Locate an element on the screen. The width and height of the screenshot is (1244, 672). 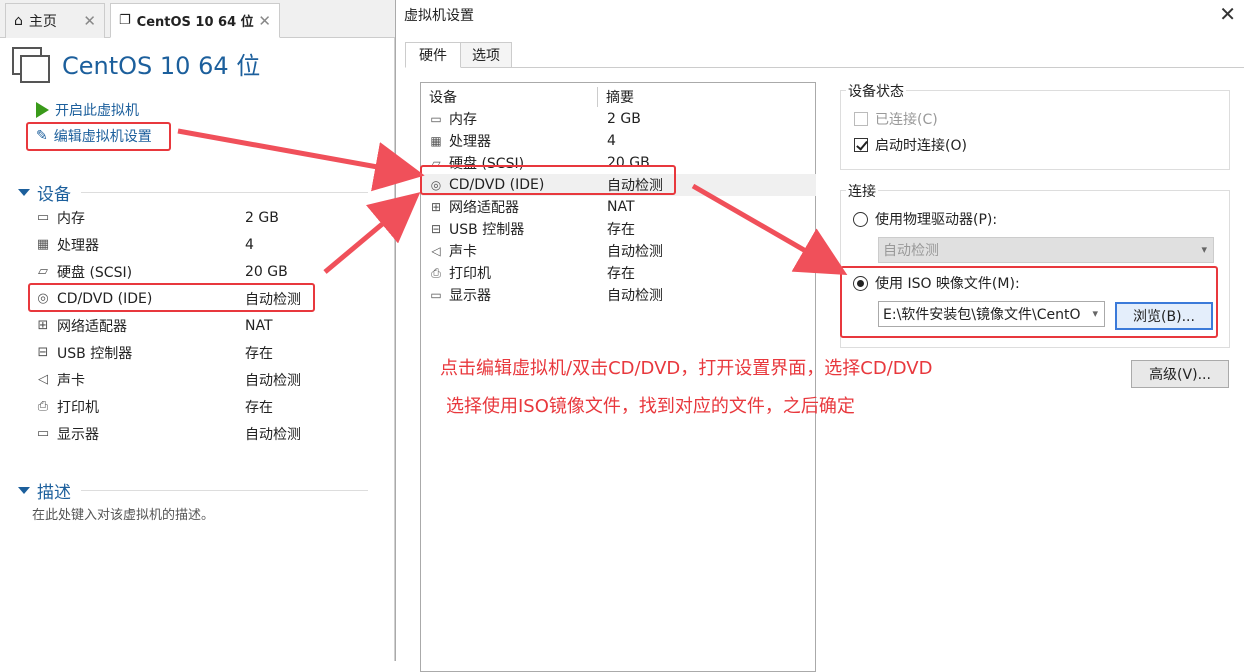
device-value: 20 GB is located at coordinates (266, 271).